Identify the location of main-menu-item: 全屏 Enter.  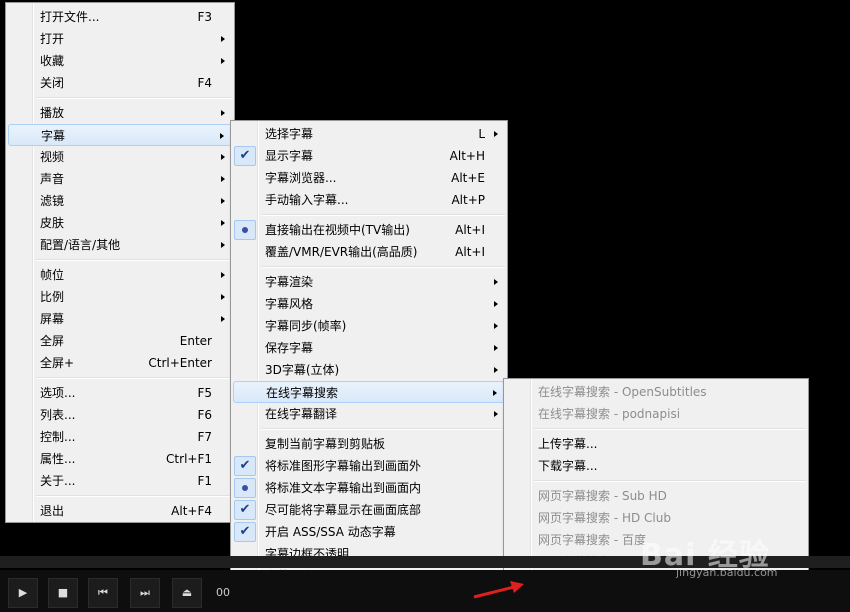
(120, 341).